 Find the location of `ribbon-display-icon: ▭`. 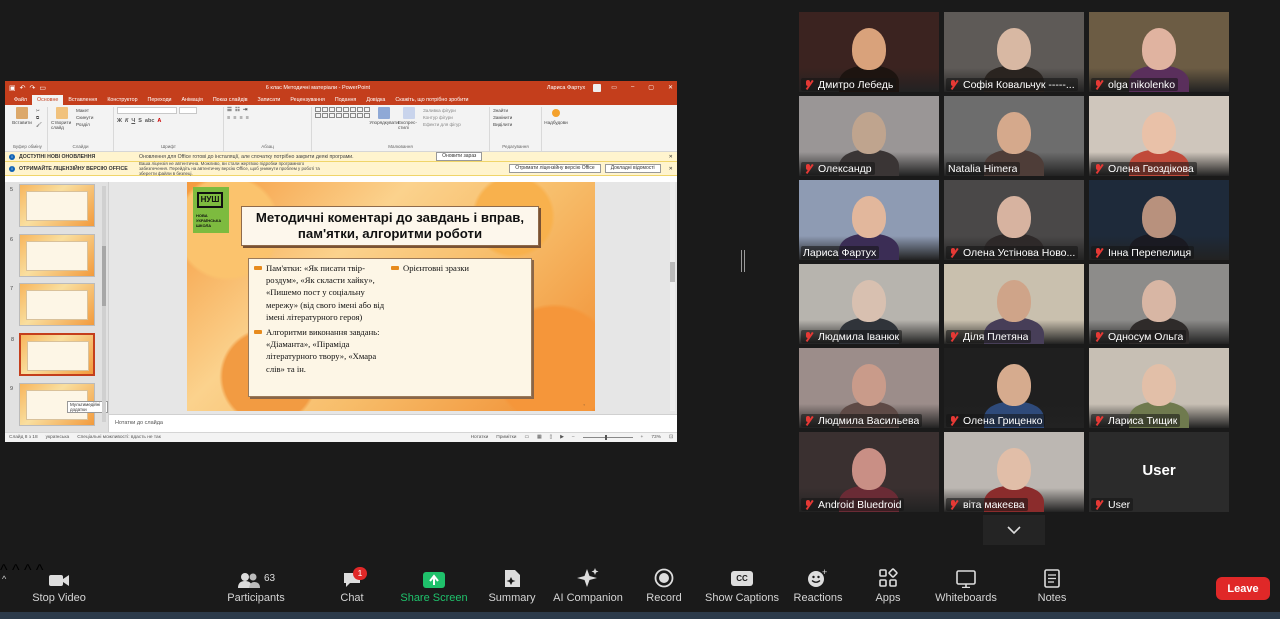

ribbon-display-icon: ▭ is located at coordinates (614, 87).